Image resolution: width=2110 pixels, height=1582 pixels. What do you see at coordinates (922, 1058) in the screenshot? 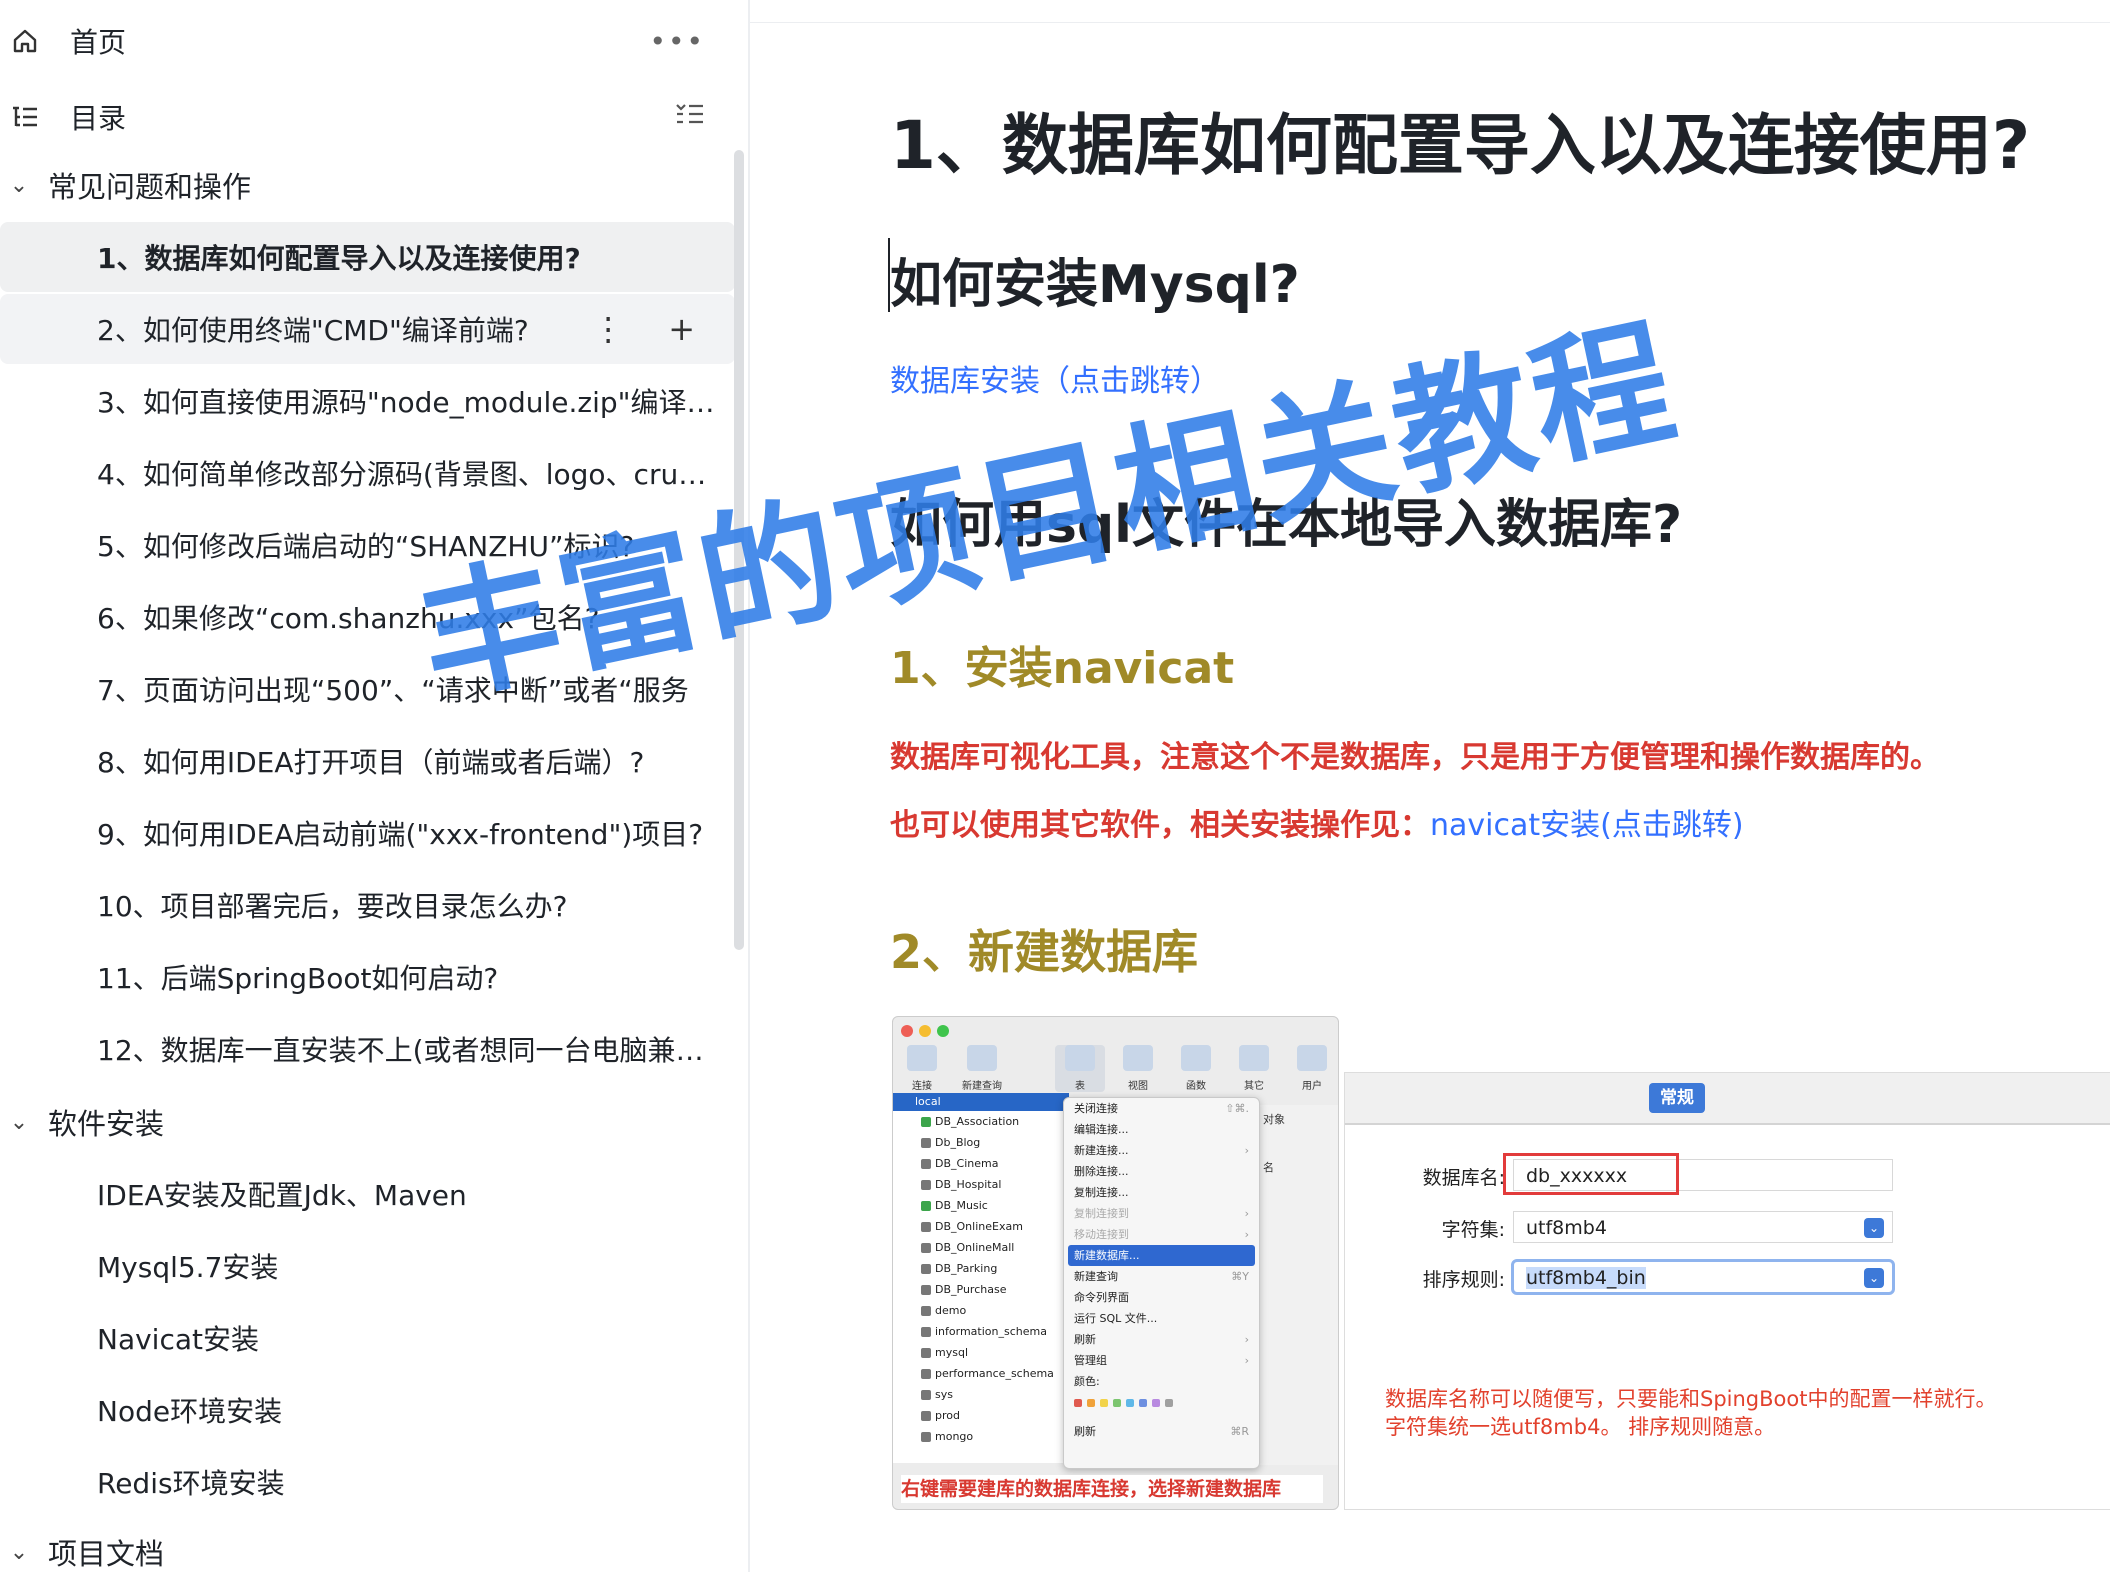
I see `plug-icon` at bounding box center [922, 1058].